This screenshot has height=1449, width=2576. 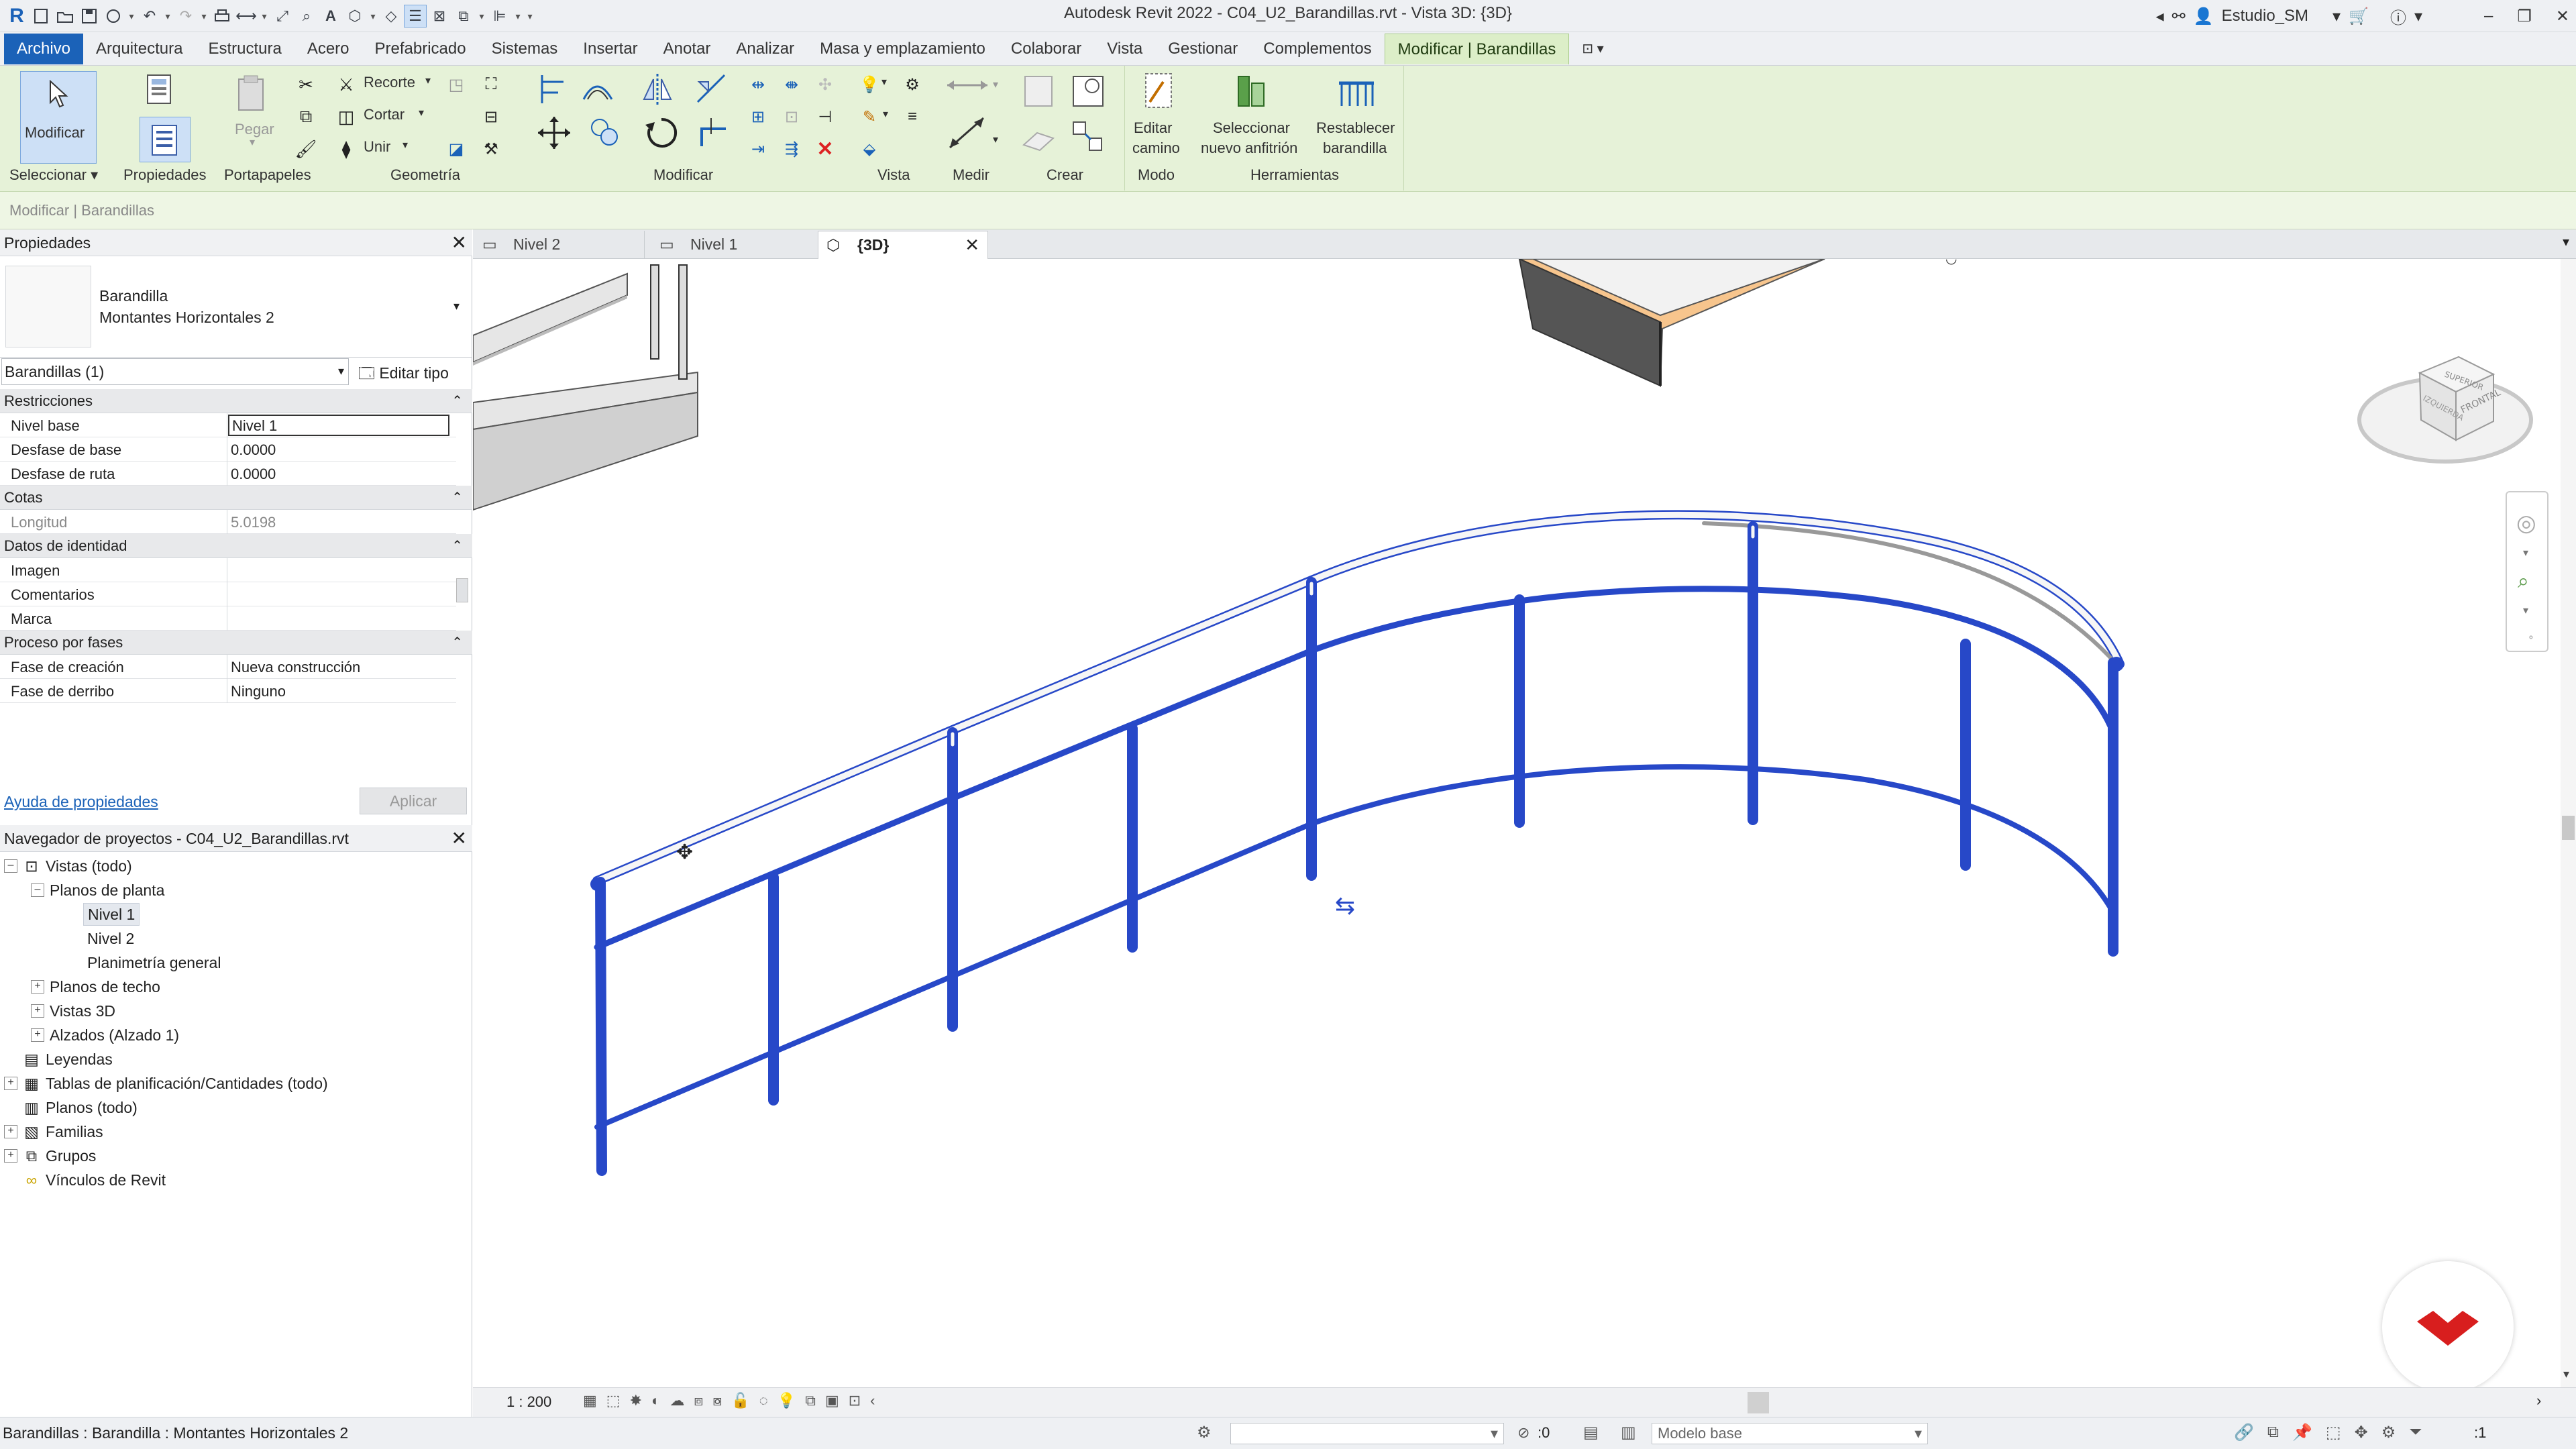 What do you see at coordinates (902, 49) in the screenshot?
I see `tab-masa: Masa y emplazamiento` at bounding box center [902, 49].